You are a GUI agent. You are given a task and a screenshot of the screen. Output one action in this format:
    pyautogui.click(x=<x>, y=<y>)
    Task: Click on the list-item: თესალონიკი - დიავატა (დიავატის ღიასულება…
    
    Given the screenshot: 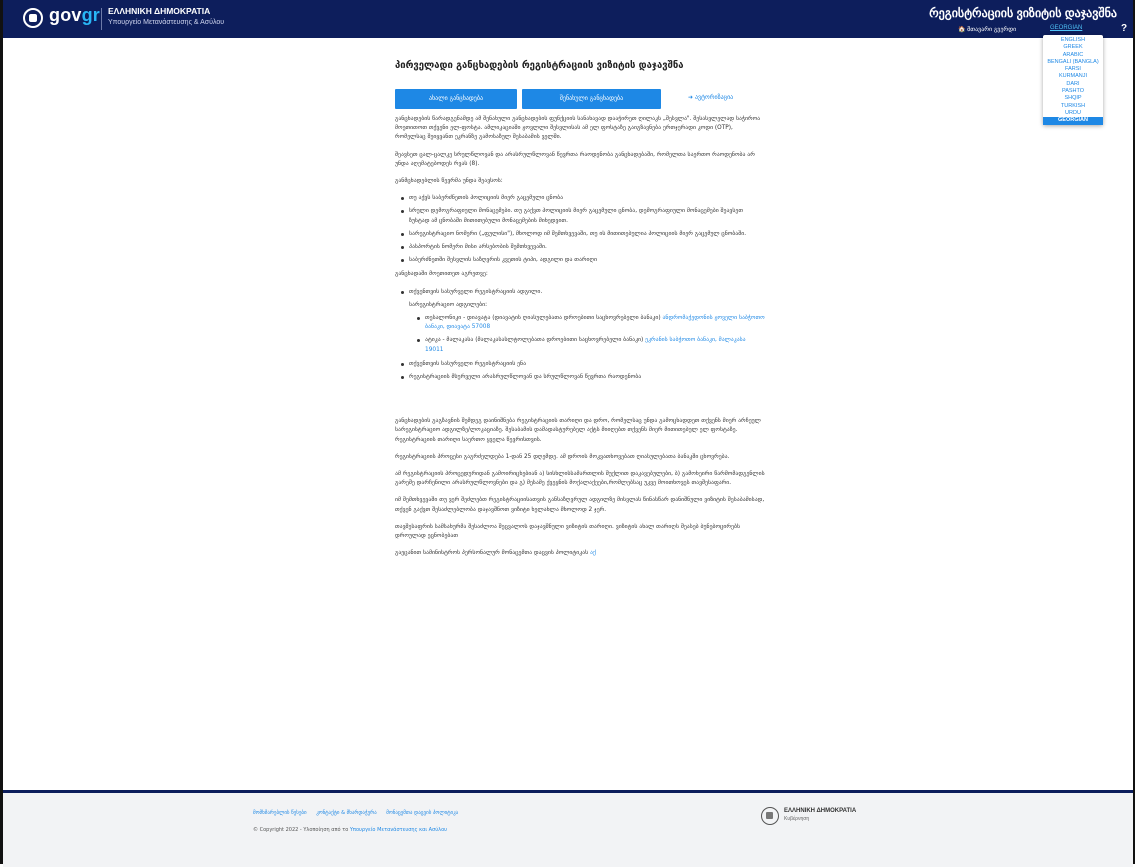 What is the action you would take?
    pyautogui.click(x=591, y=323)
    